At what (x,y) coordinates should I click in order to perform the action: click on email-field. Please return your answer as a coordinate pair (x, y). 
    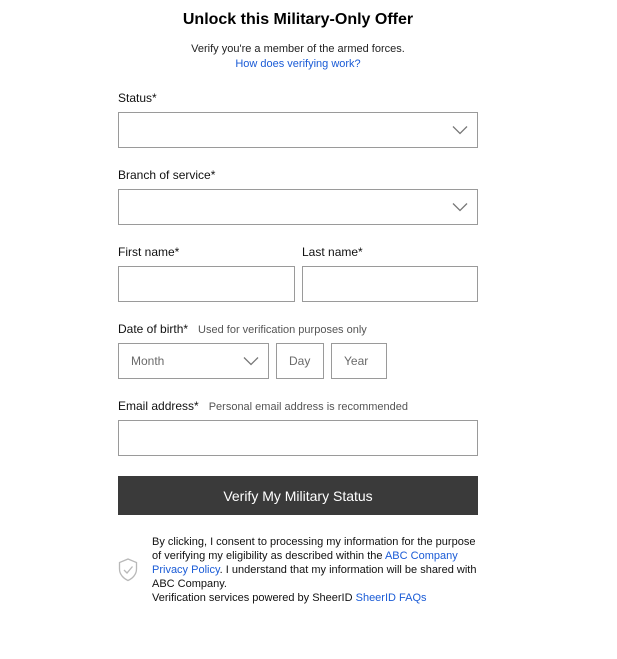
    Looking at the image, I should click on (298, 438).